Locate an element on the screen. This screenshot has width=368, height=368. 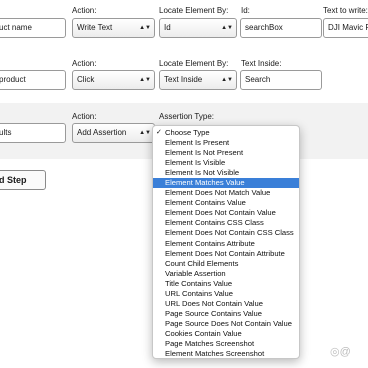
dropdown-option: URL Does Not Contain Value is located at coordinates (226, 304).